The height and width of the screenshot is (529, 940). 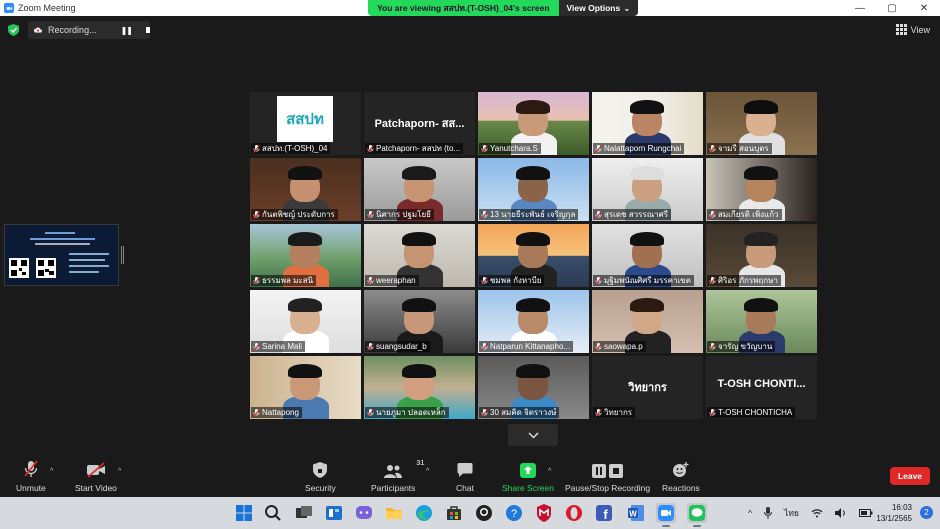 I want to click on video-off-icon, so click(x=95, y=470).